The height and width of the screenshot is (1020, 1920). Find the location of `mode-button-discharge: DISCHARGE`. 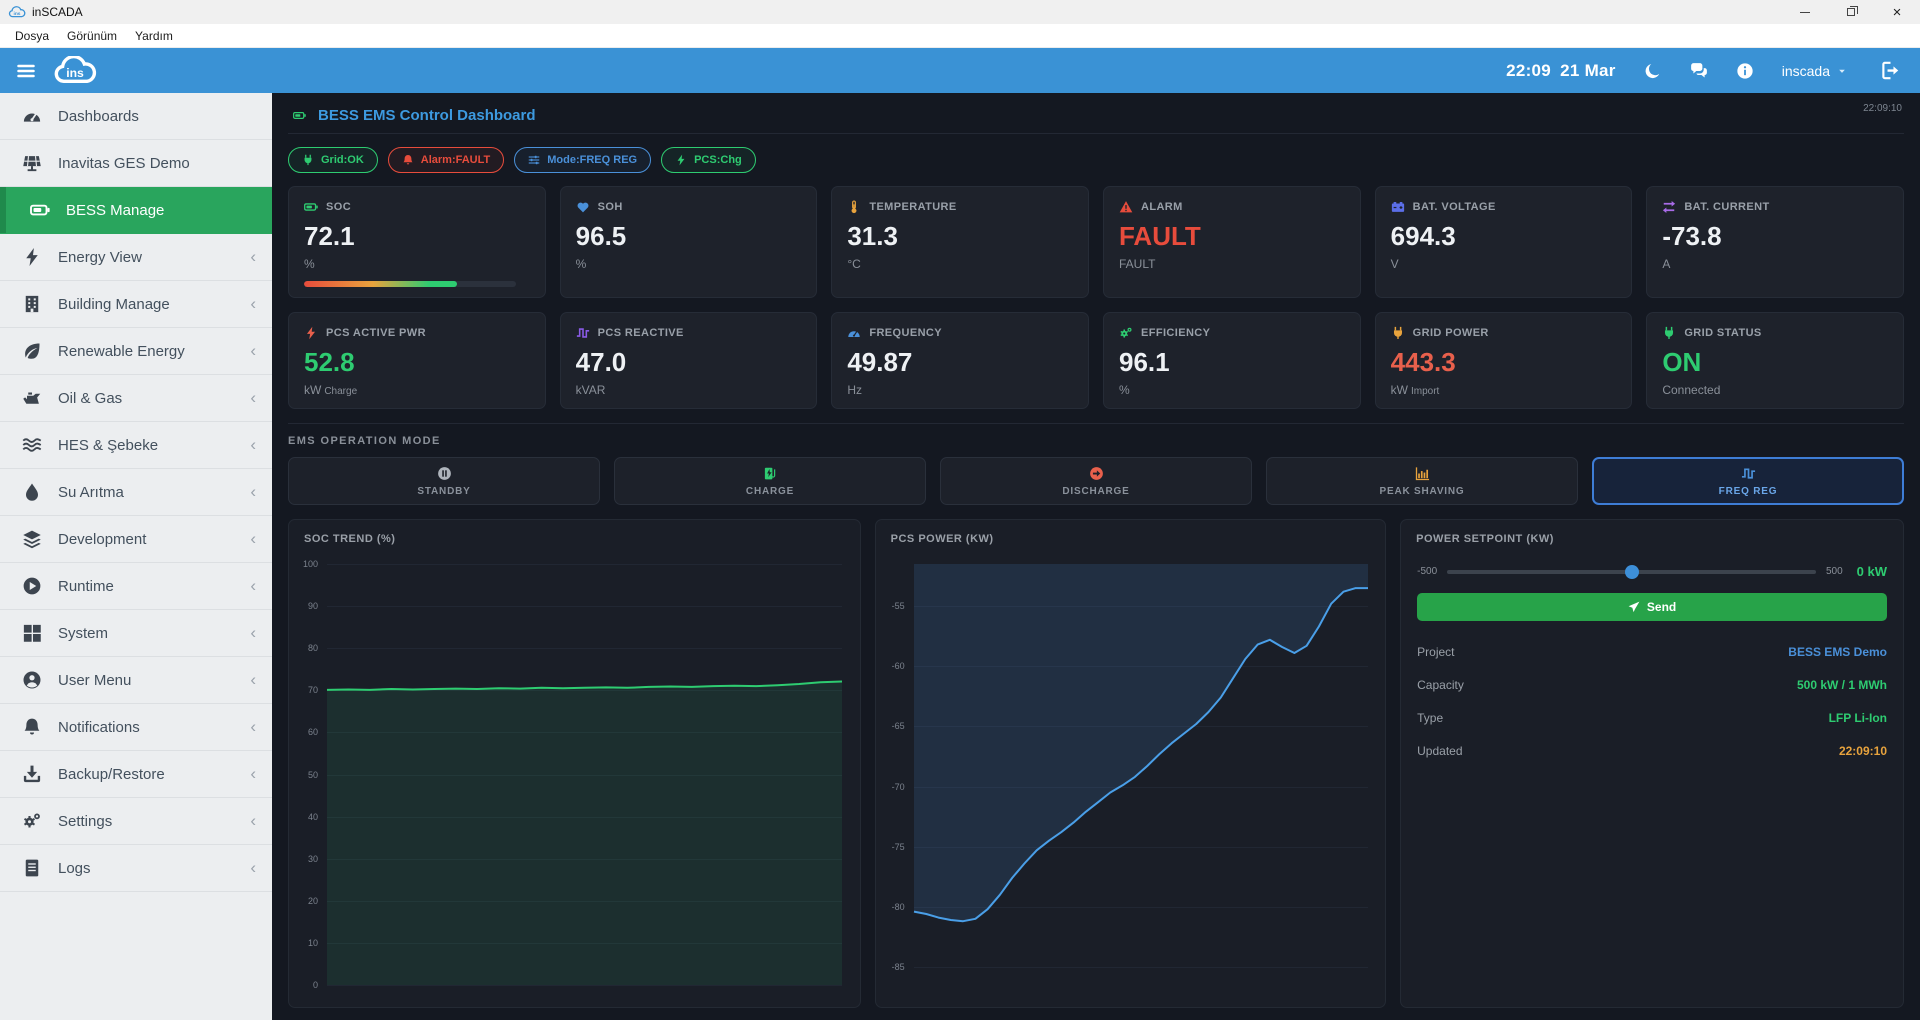

mode-button-discharge: DISCHARGE is located at coordinates (1096, 481).